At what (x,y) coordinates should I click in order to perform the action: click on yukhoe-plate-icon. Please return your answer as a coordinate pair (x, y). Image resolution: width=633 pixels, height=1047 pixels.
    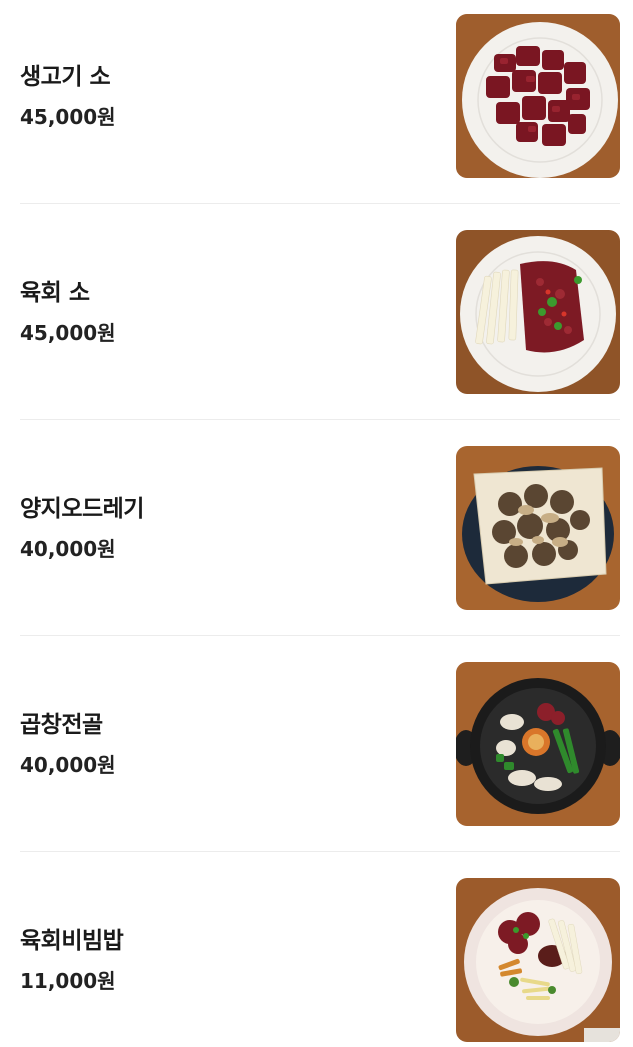
    Looking at the image, I should click on (538, 312).